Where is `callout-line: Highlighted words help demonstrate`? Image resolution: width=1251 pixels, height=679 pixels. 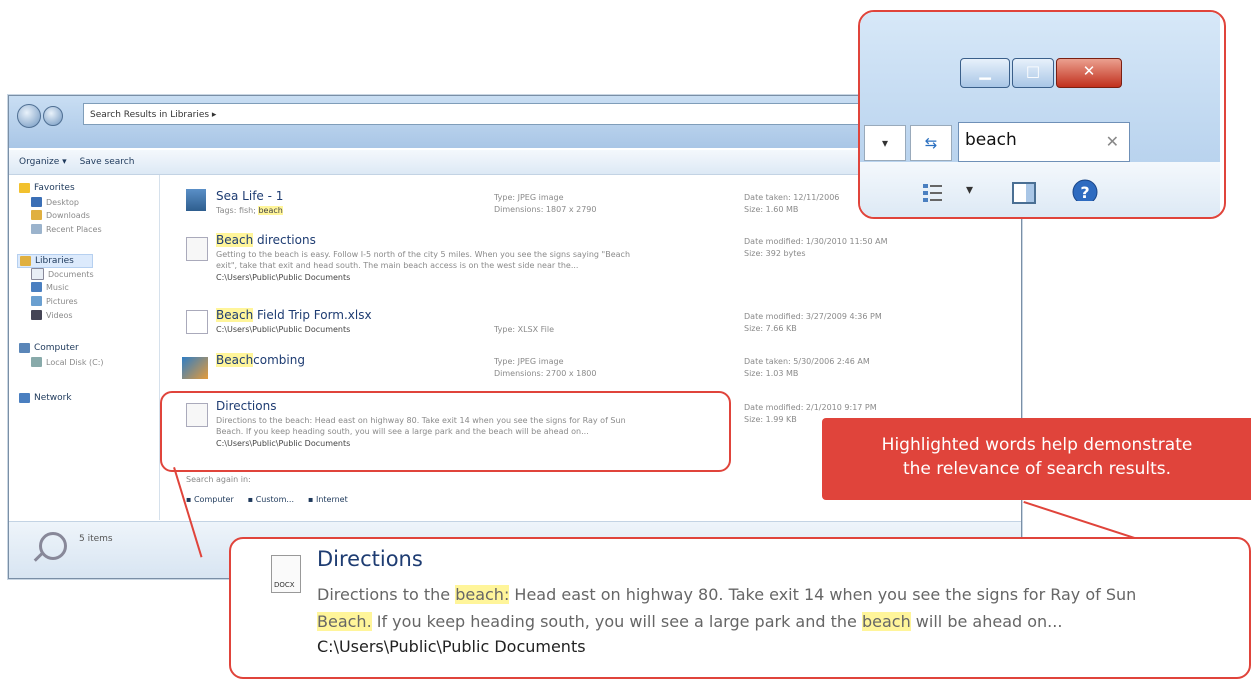
callout-line: Highlighted words help demonstrate is located at coordinates (1037, 445).